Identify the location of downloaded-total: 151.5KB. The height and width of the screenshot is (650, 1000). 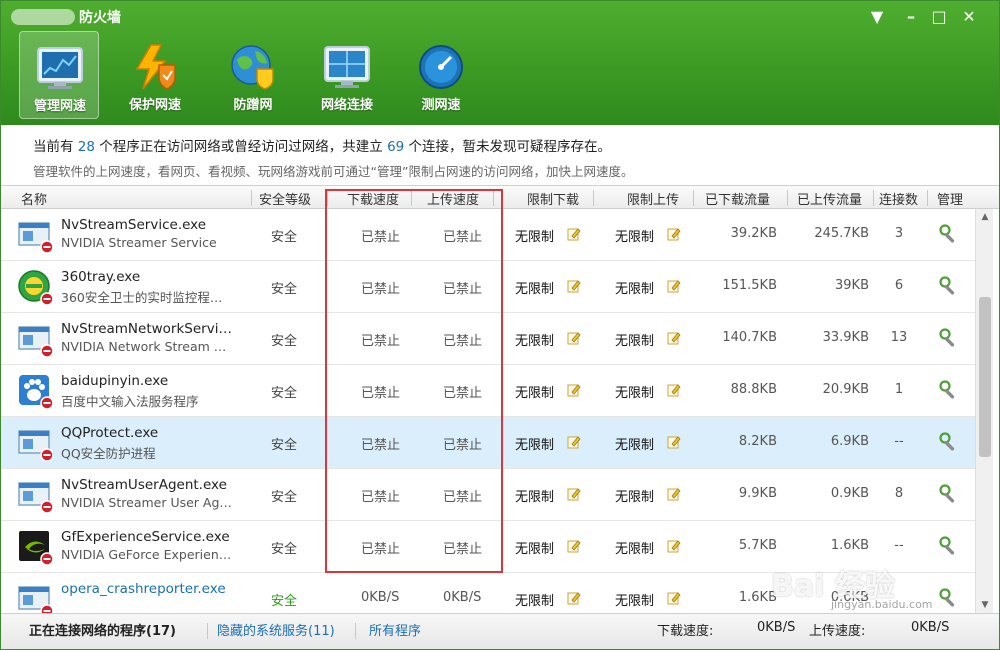
(749, 285).